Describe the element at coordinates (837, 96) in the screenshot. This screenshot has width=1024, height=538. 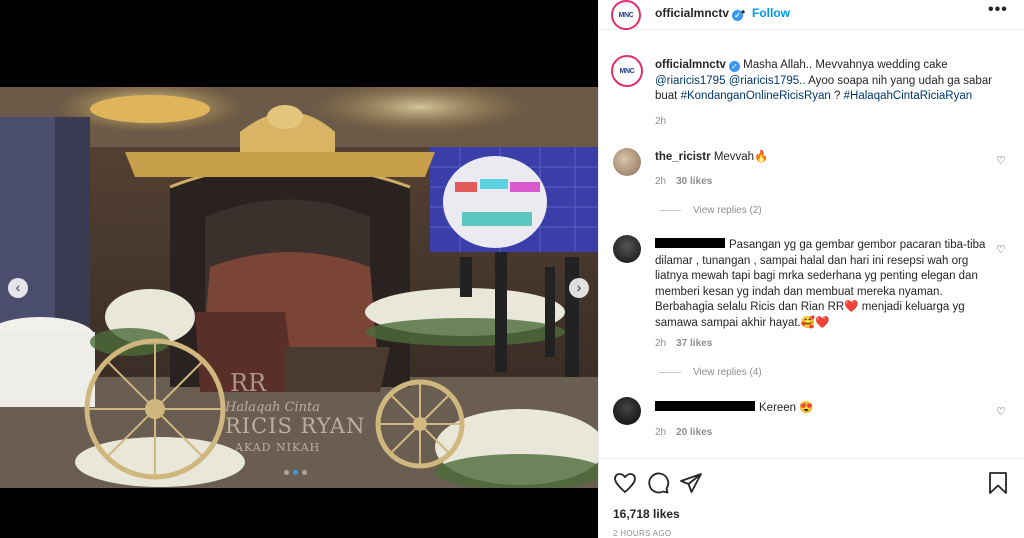
I see `caption-text-3: ?` at that location.